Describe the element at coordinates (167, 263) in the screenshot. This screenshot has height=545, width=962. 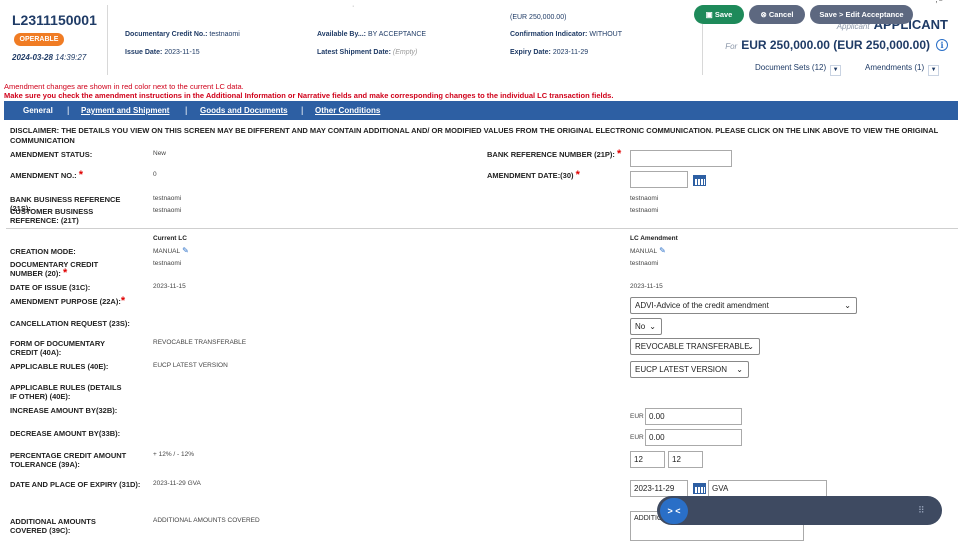
I see `doc-credit-number-value: testnaomi` at that location.